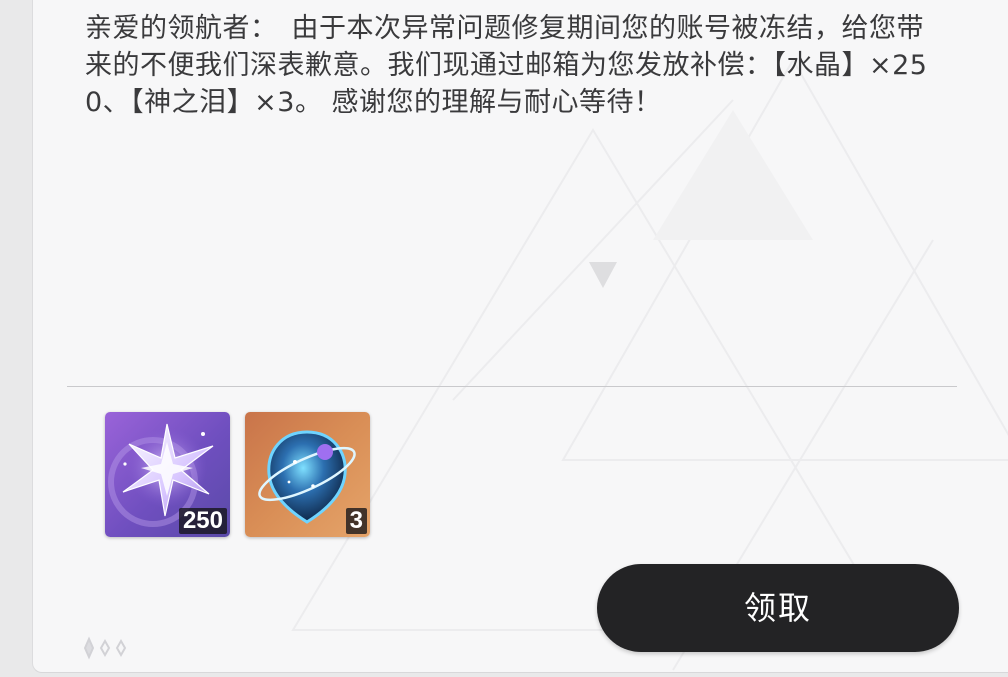 The width and height of the screenshot is (1008, 677). Describe the element at coordinates (167, 474) in the screenshot. I see `reward-item-crystal: 250` at that location.